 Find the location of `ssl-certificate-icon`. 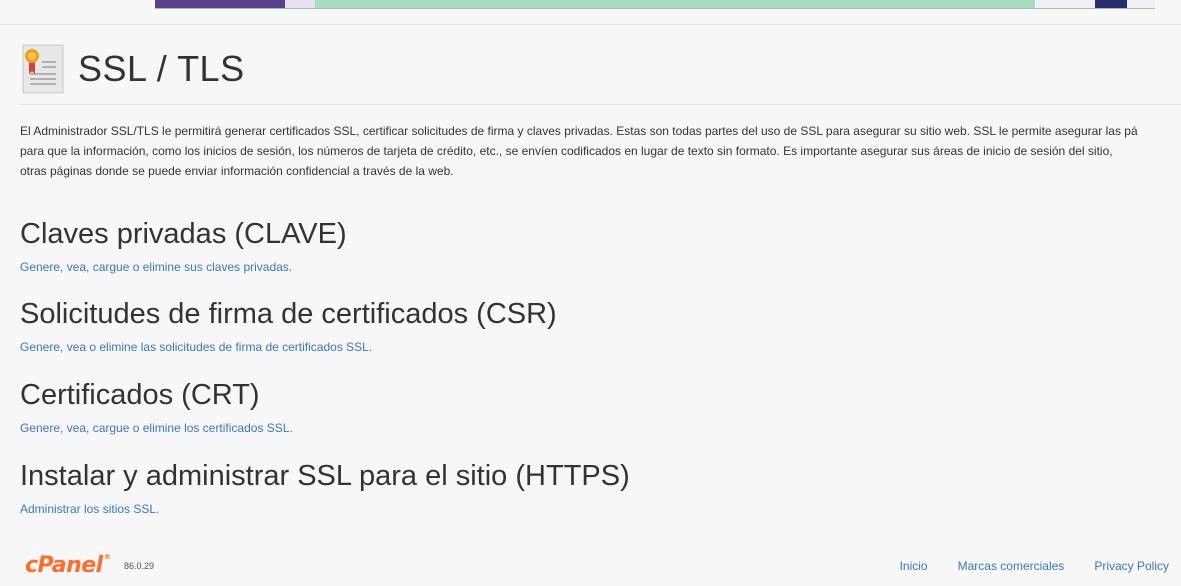

ssl-certificate-icon is located at coordinates (43, 69).